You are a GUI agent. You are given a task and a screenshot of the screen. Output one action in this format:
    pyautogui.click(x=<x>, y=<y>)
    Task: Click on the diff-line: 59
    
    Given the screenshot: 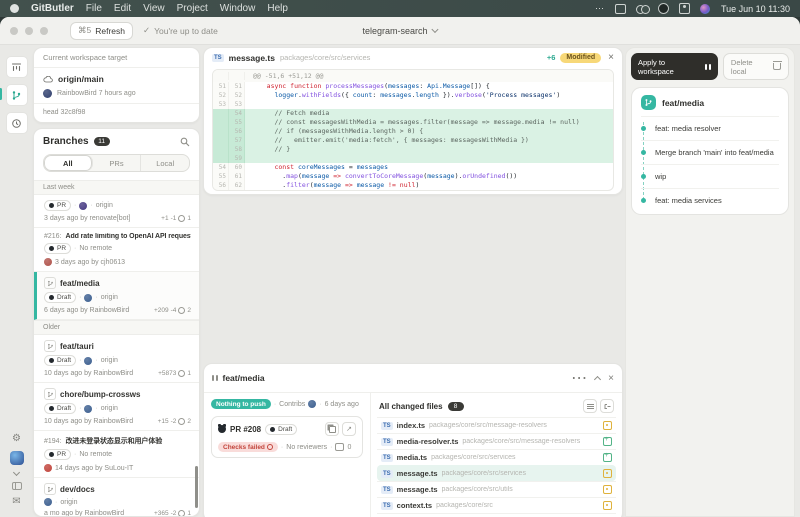 What is the action you would take?
    pyautogui.click(x=413, y=158)
    